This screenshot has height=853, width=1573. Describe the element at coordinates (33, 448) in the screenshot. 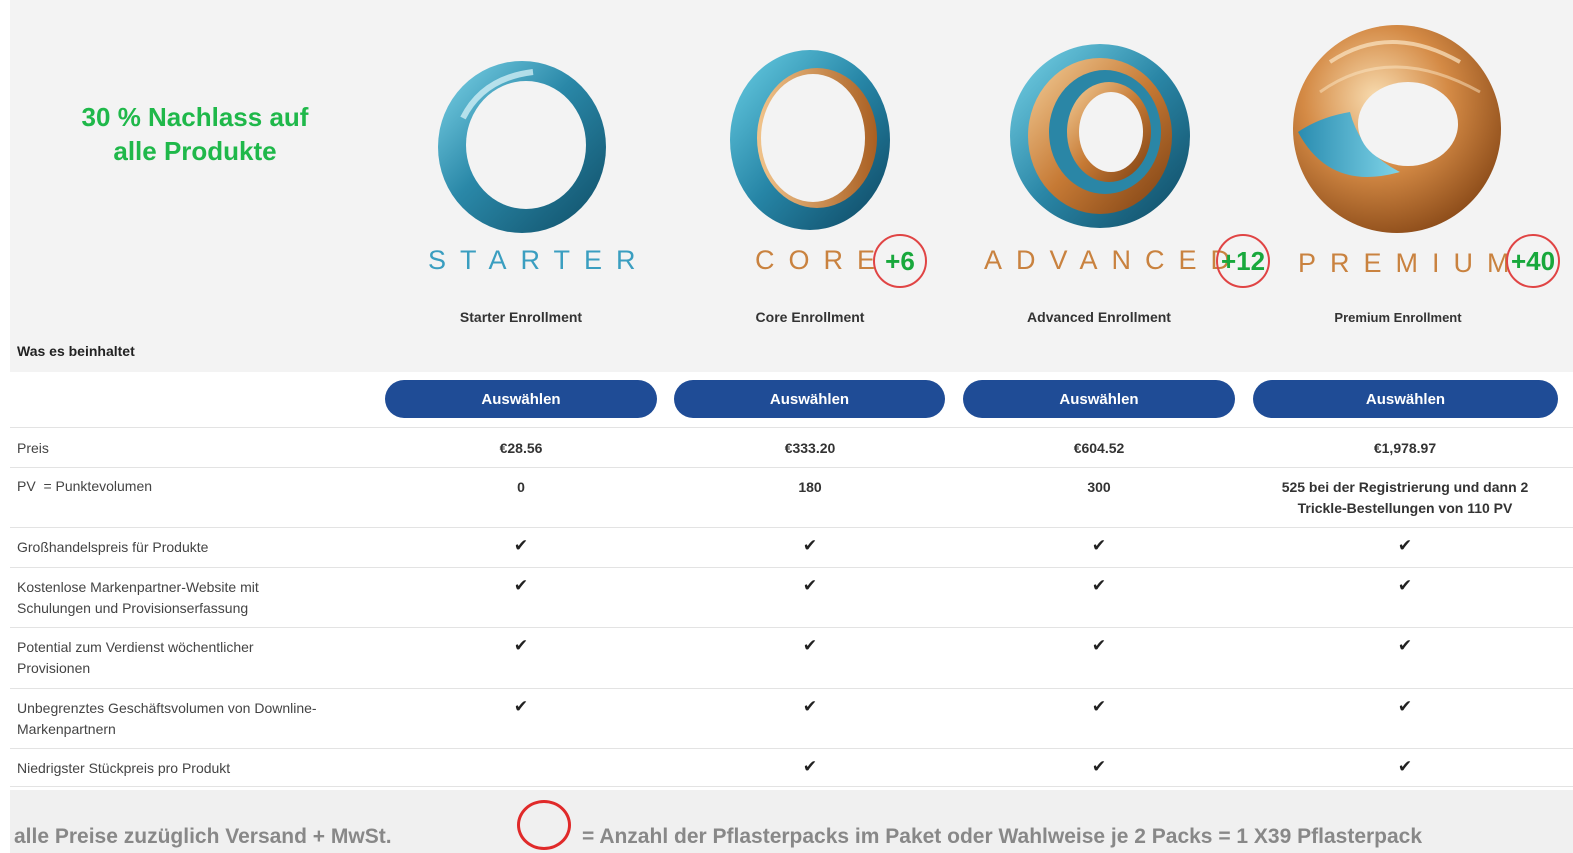

I see `row-label-price: Preis` at that location.